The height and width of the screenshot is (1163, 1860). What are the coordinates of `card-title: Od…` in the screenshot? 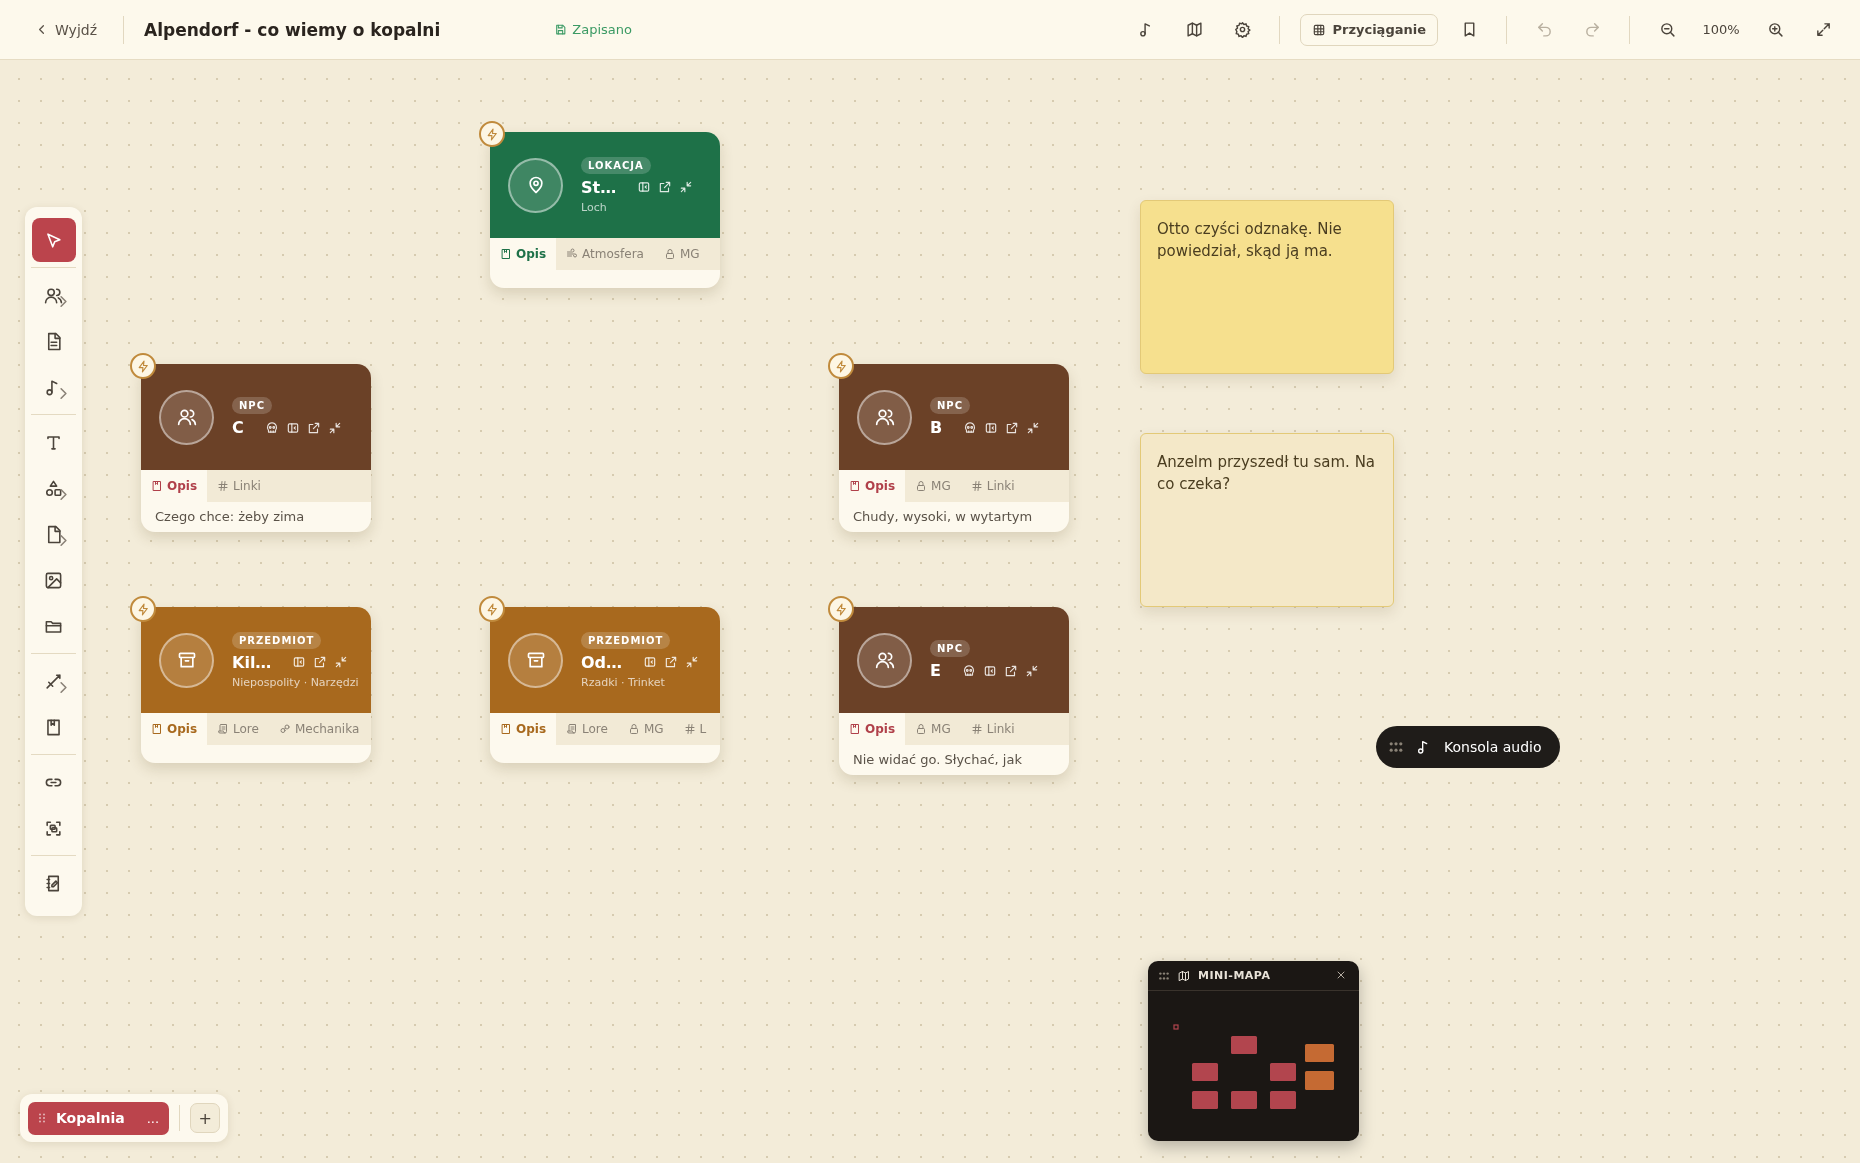 It's located at (602, 662).